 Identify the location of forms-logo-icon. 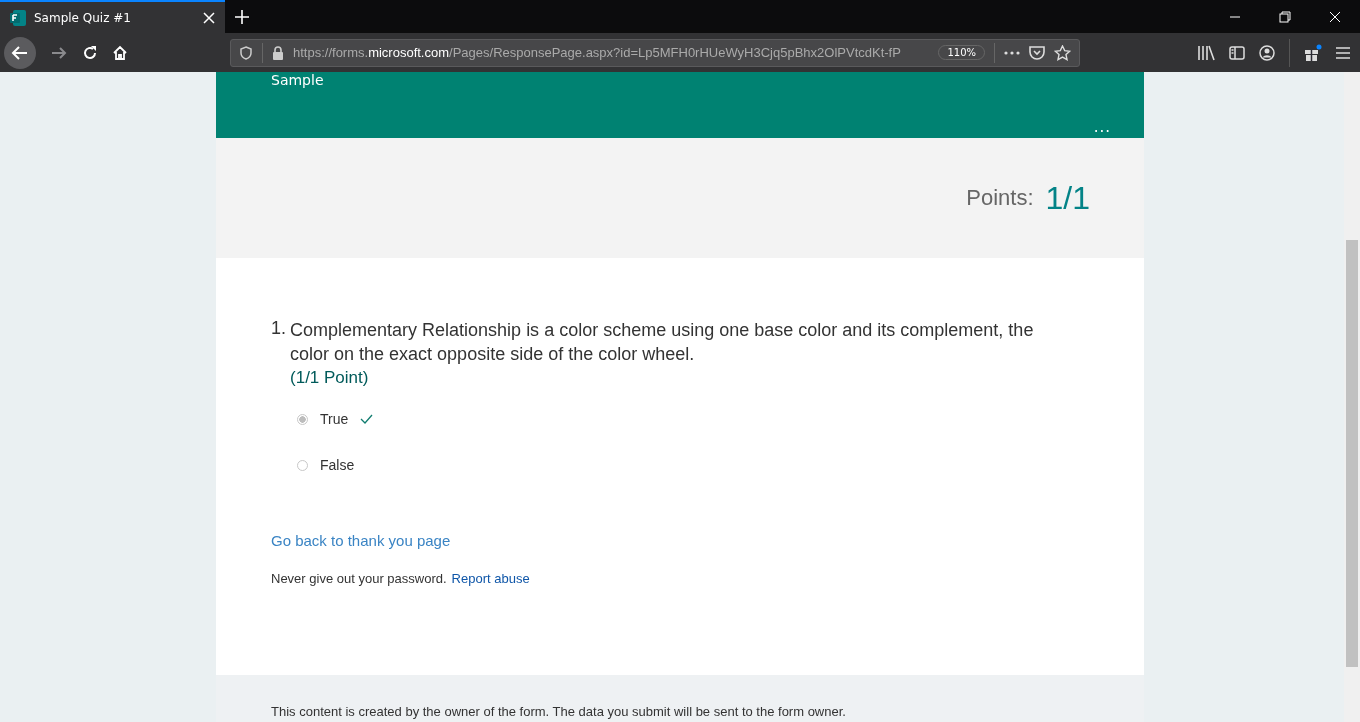
(18, 17).